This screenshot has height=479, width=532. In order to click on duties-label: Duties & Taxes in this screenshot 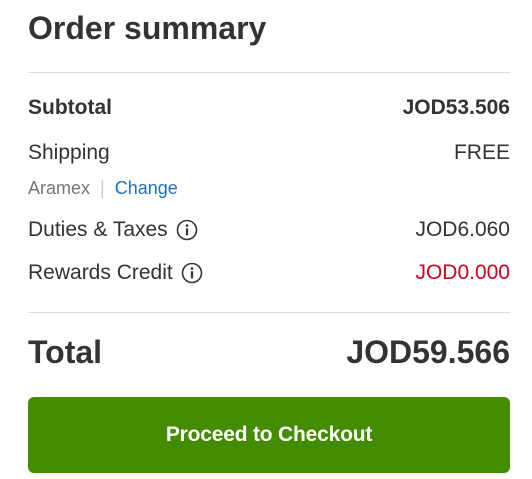, I will do `click(98, 229)`.